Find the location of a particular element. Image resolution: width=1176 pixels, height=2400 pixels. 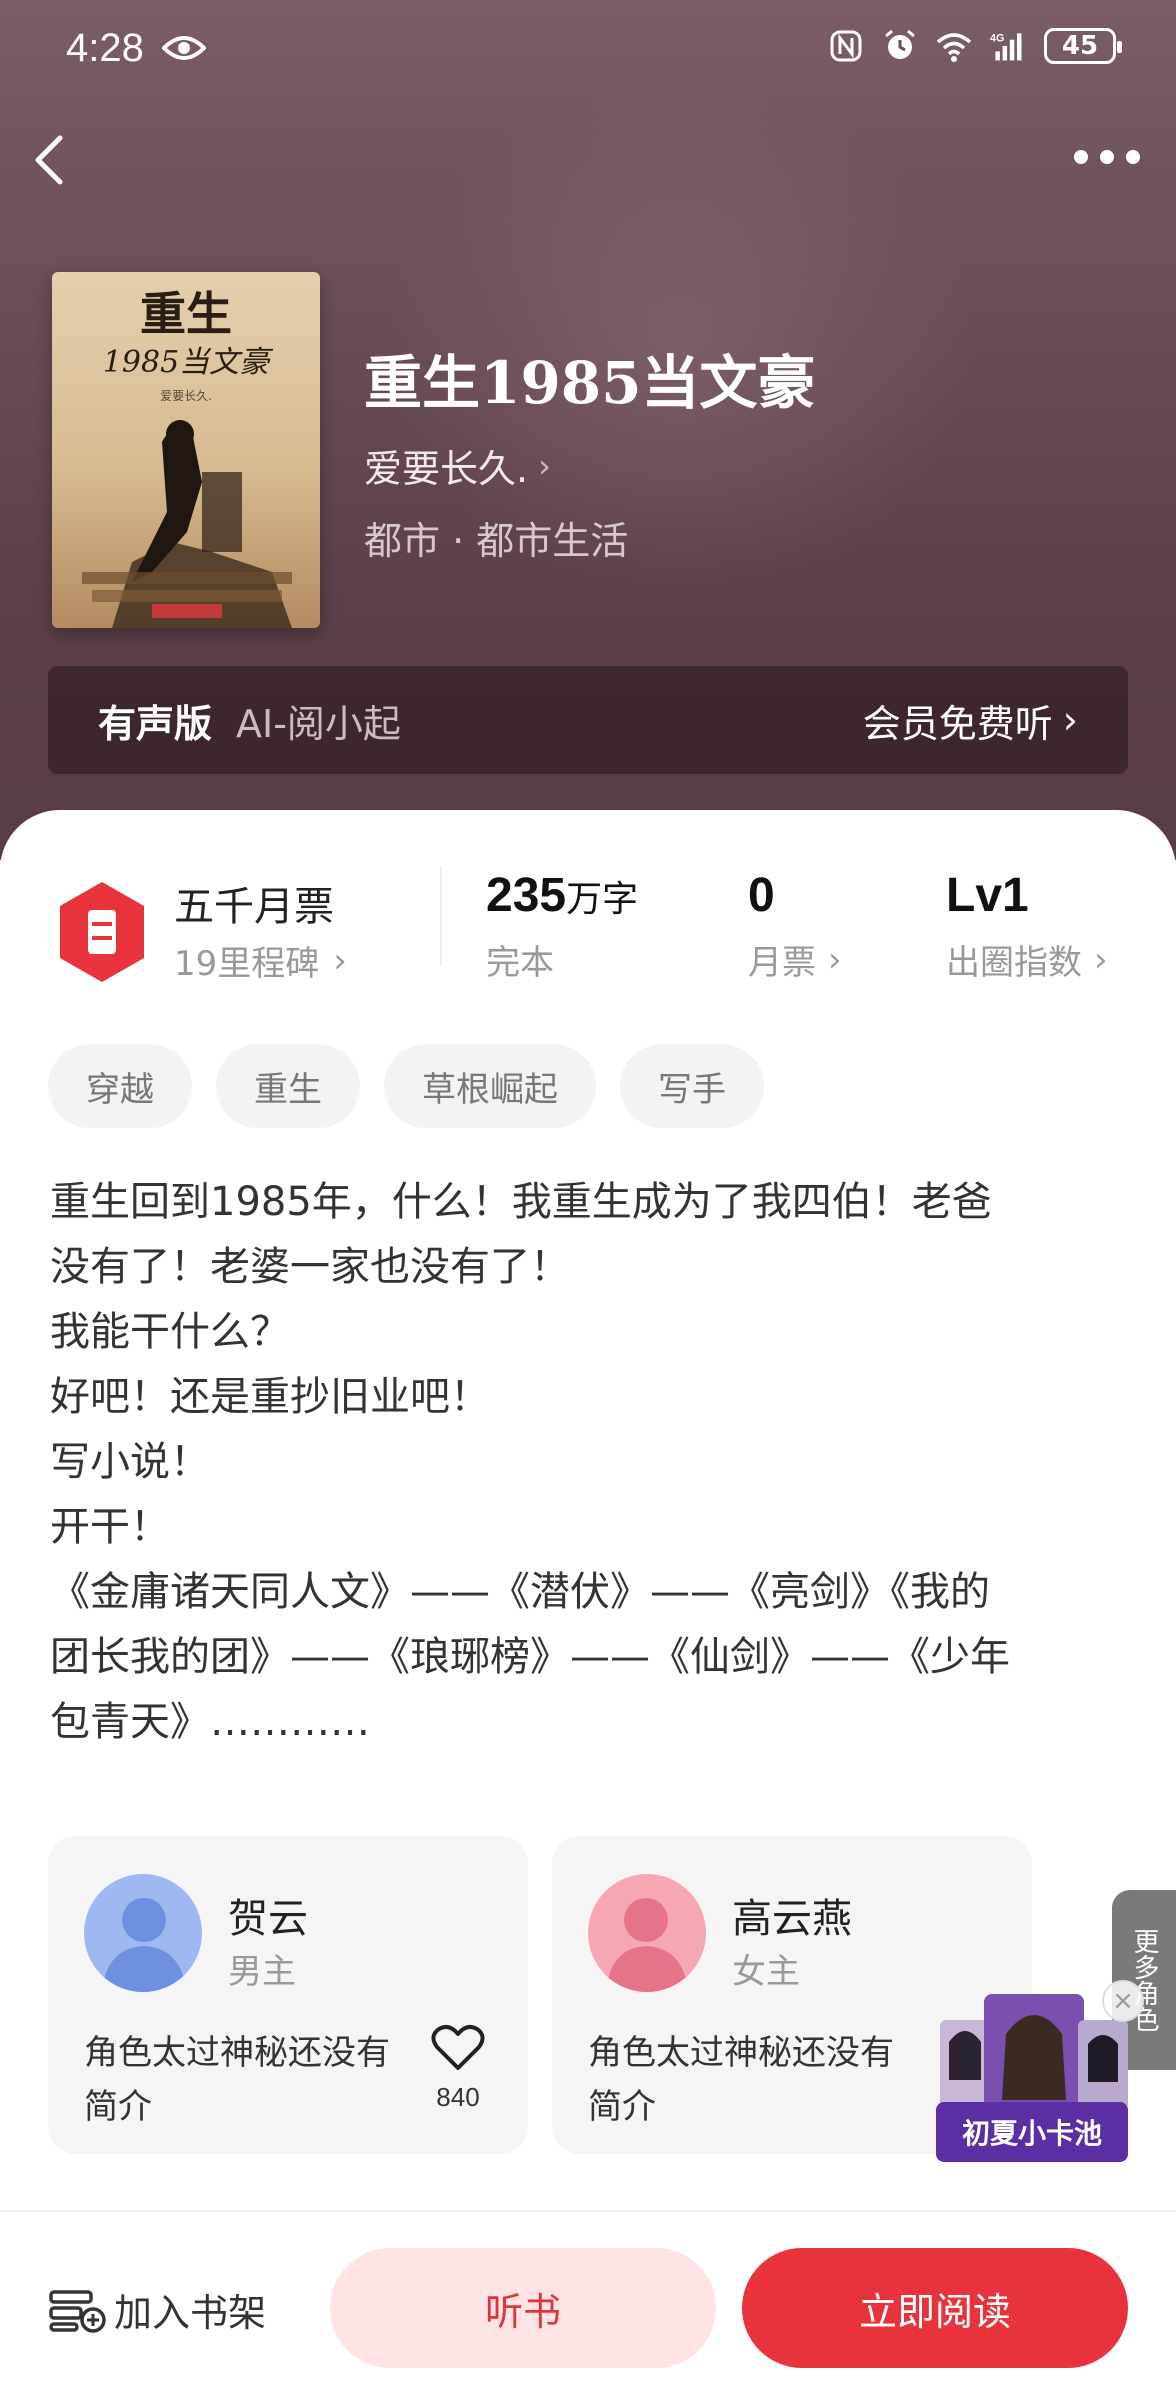

bottom-action-bar: 加入书架 听书 立即阅读 is located at coordinates (588, 2305).